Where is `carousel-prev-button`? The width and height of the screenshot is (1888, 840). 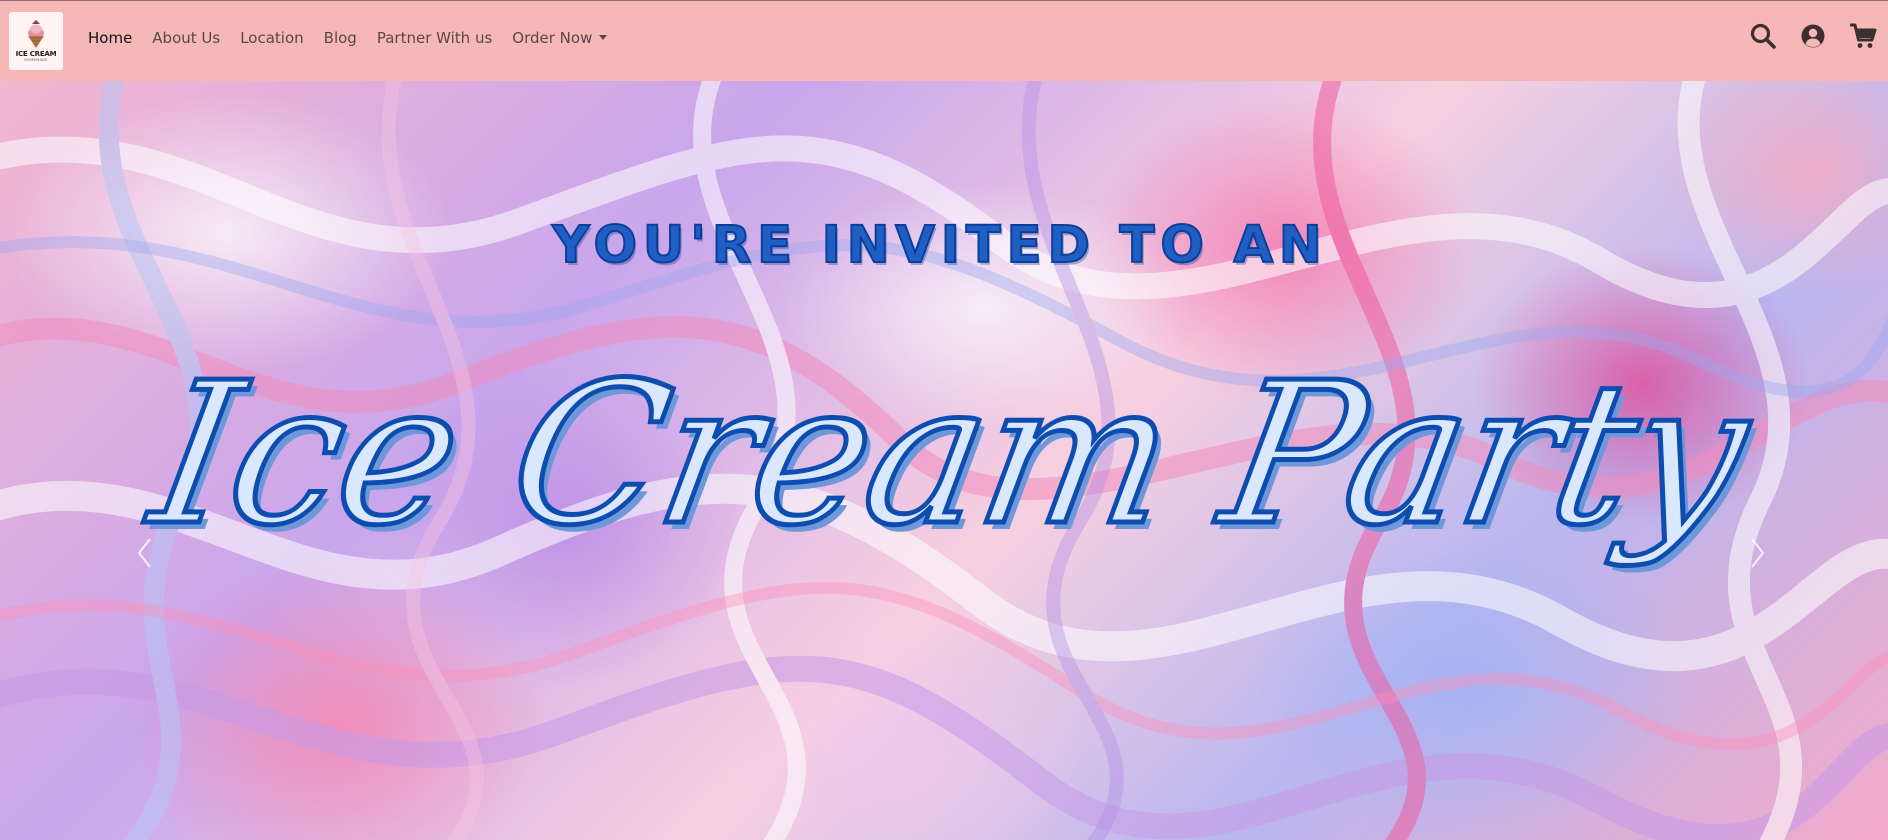 carousel-prev-button is located at coordinates (145, 553).